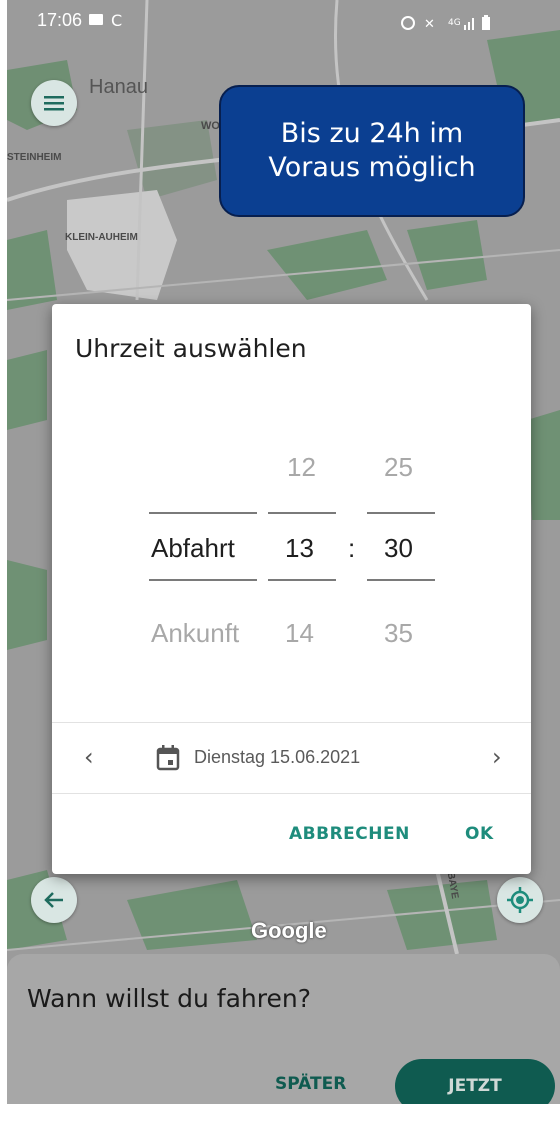  I want to click on battery-icon, so click(486, 22).